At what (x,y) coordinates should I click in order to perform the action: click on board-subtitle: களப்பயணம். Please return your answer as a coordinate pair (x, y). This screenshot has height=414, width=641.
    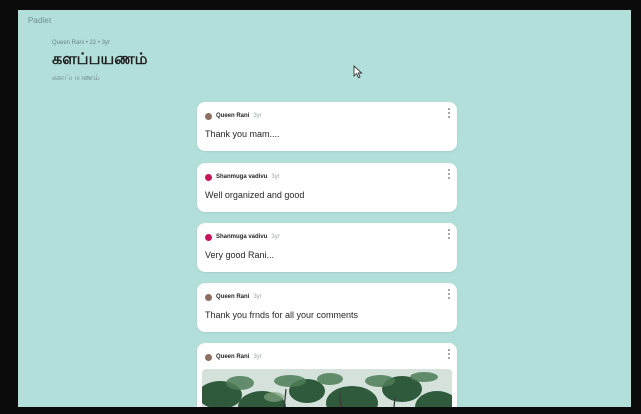
    Looking at the image, I should click on (76, 77).